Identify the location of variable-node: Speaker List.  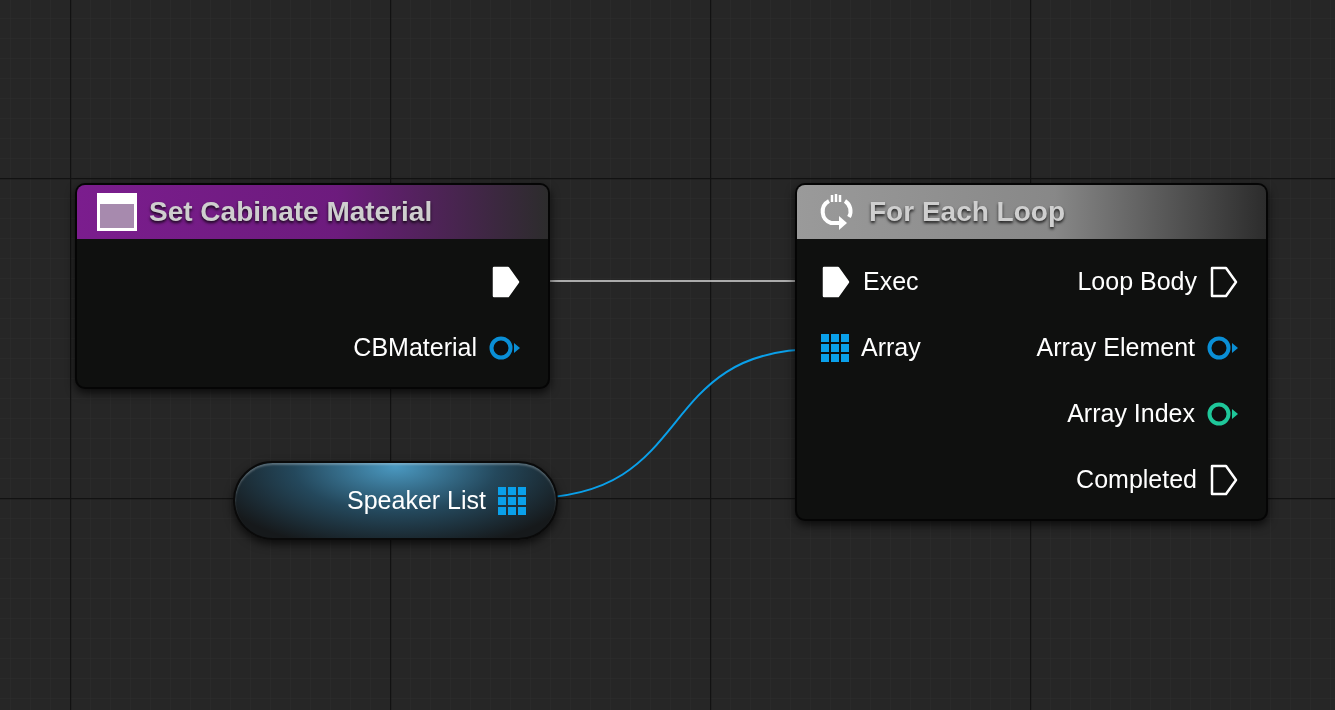
(395, 500).